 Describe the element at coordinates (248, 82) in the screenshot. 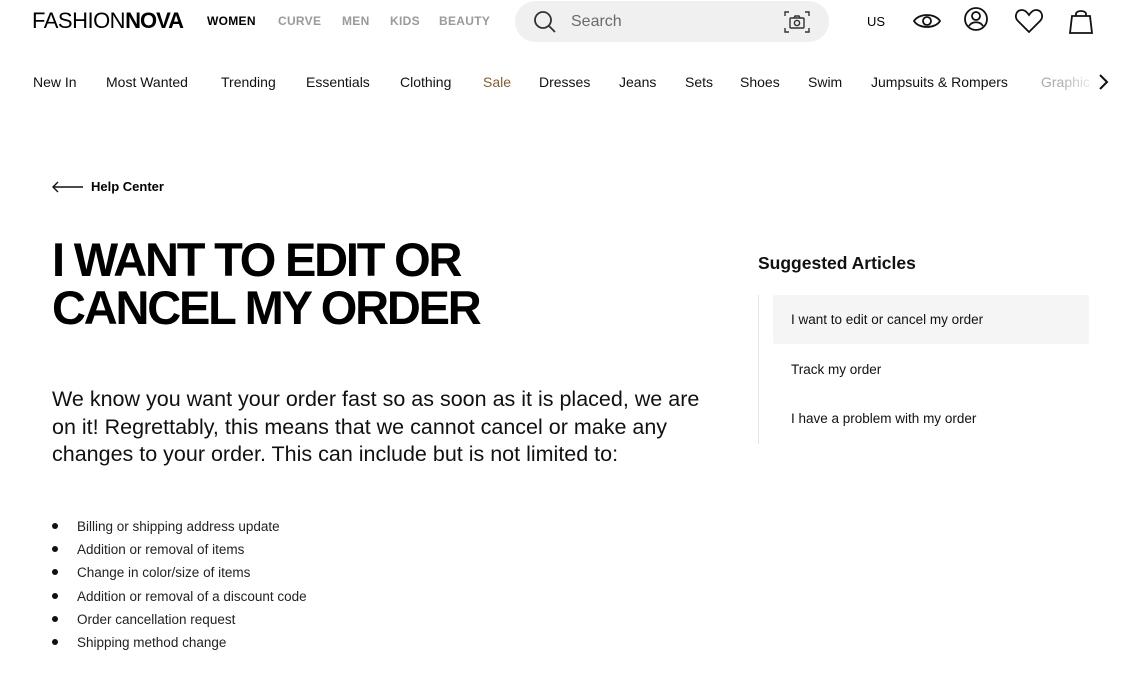

I see `nav-item-trending: Trending` at that location.